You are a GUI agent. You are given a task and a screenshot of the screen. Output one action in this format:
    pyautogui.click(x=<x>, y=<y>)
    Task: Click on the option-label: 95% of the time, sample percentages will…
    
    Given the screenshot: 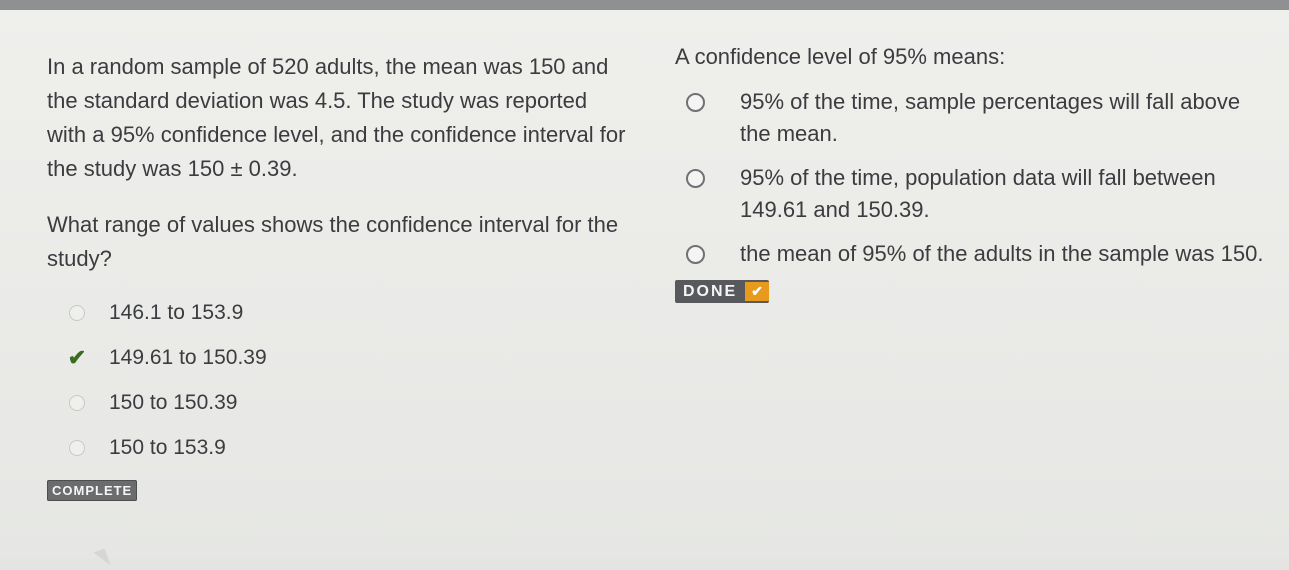 What is the action you would take?
    pyautogui.click(x=990, y=117)
    